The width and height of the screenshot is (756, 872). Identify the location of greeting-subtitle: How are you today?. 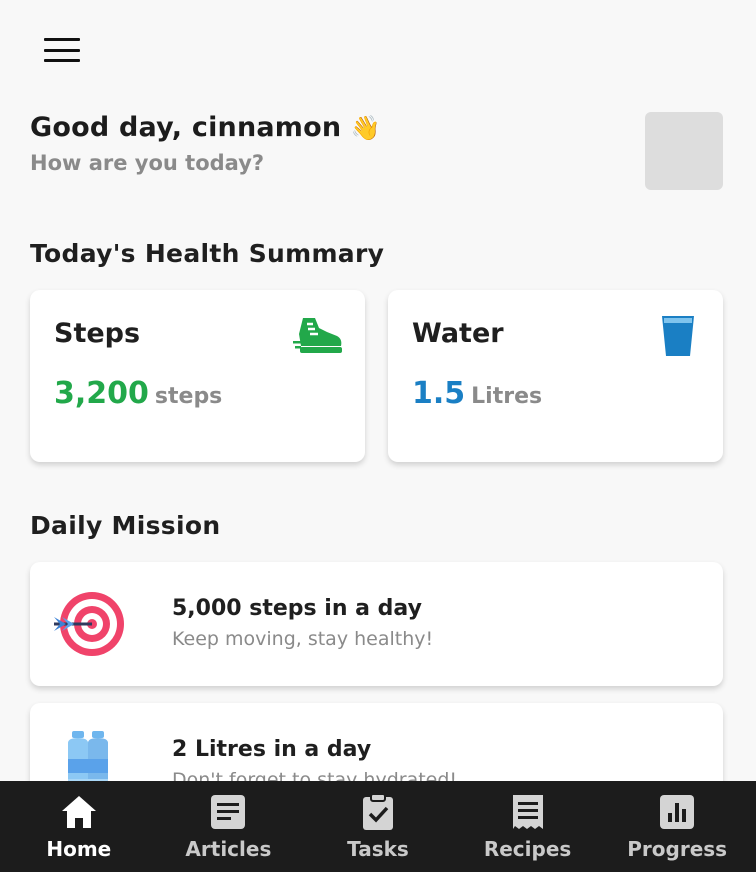
(147, 163).